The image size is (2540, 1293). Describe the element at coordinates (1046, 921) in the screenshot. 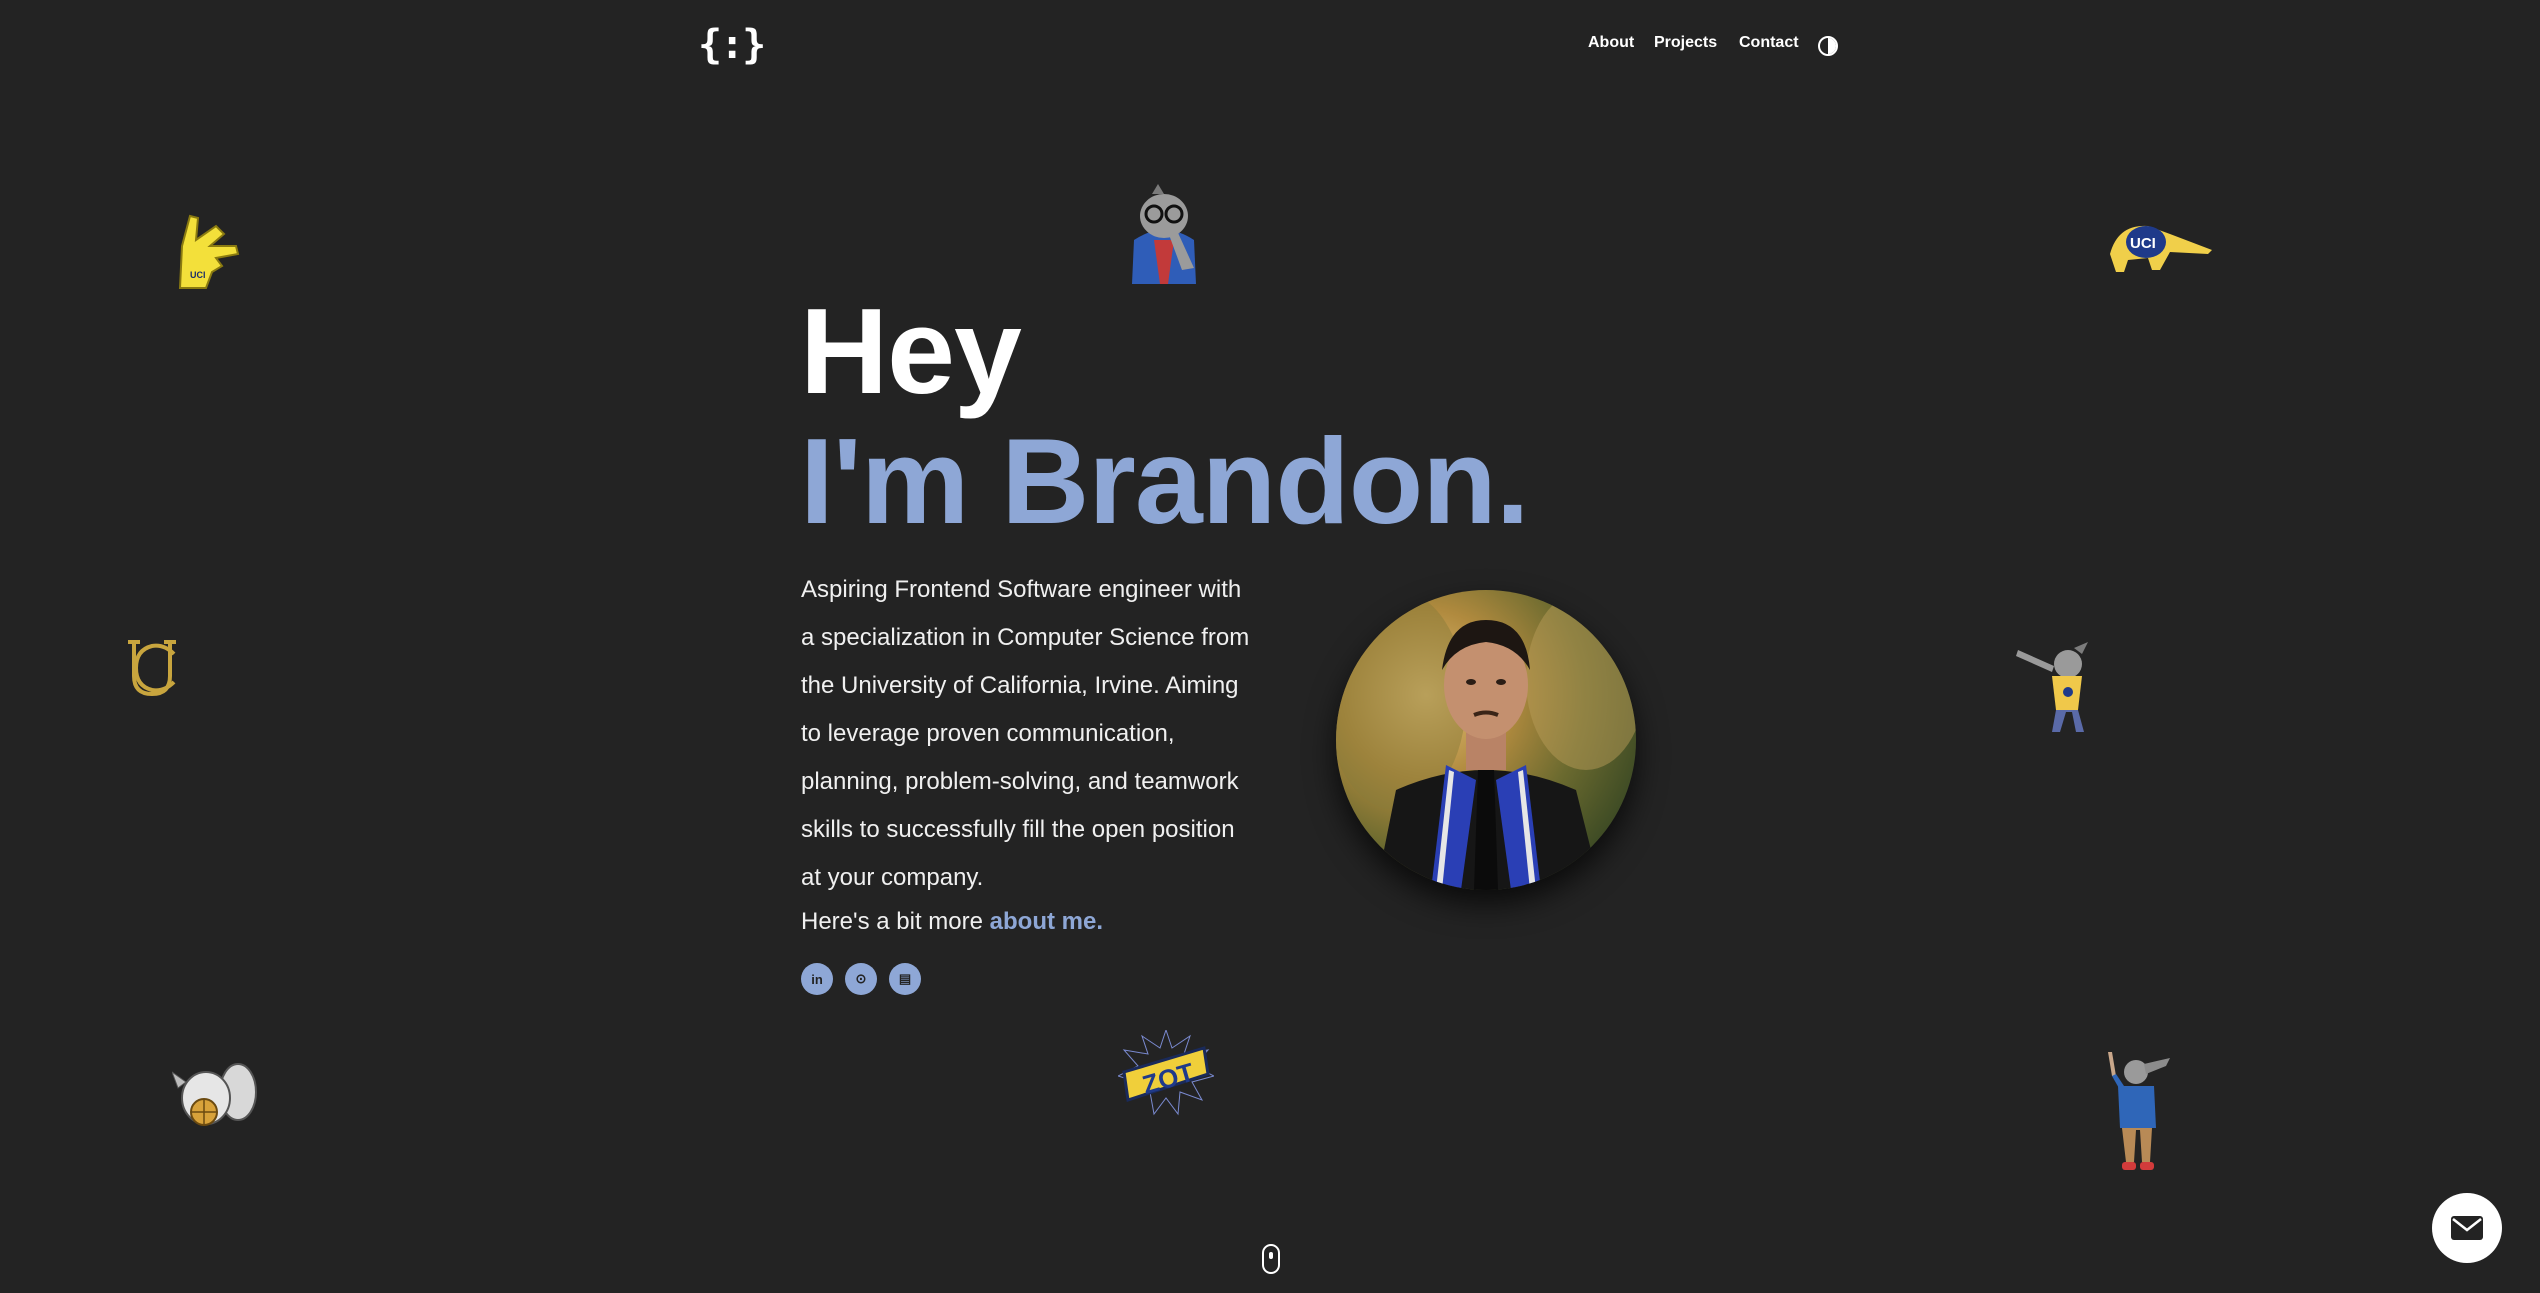

I see `about-me-link: about me.` at that location.